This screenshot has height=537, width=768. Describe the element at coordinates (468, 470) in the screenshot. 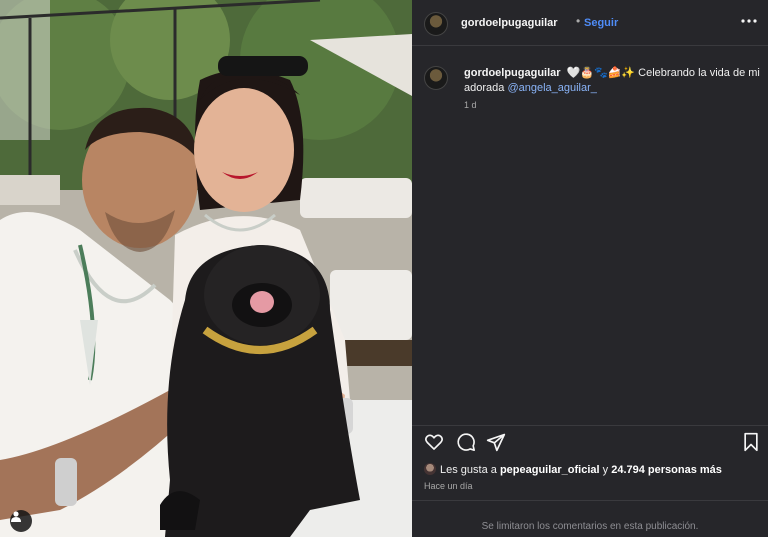

I see `likes-prefix: Les gusta a` at that location.